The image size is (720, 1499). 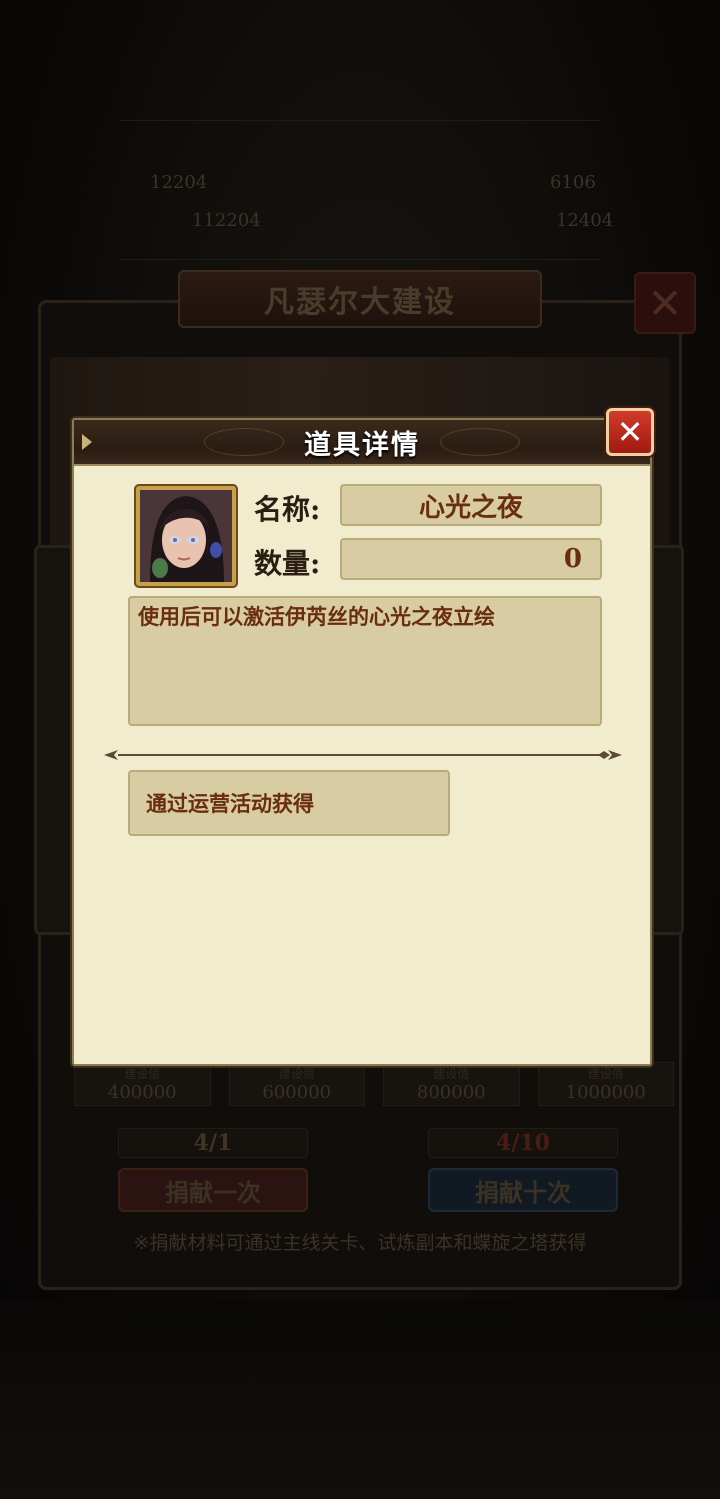 I want to click on name-label: 名称:, so click(x=287, y=509).